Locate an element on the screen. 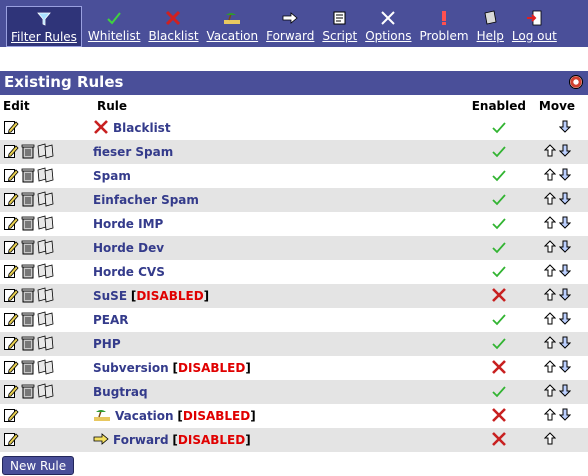 The width and height of the screenshot is (588, 476). rule-link: Horde IMP is located at coordinates (128, 224).